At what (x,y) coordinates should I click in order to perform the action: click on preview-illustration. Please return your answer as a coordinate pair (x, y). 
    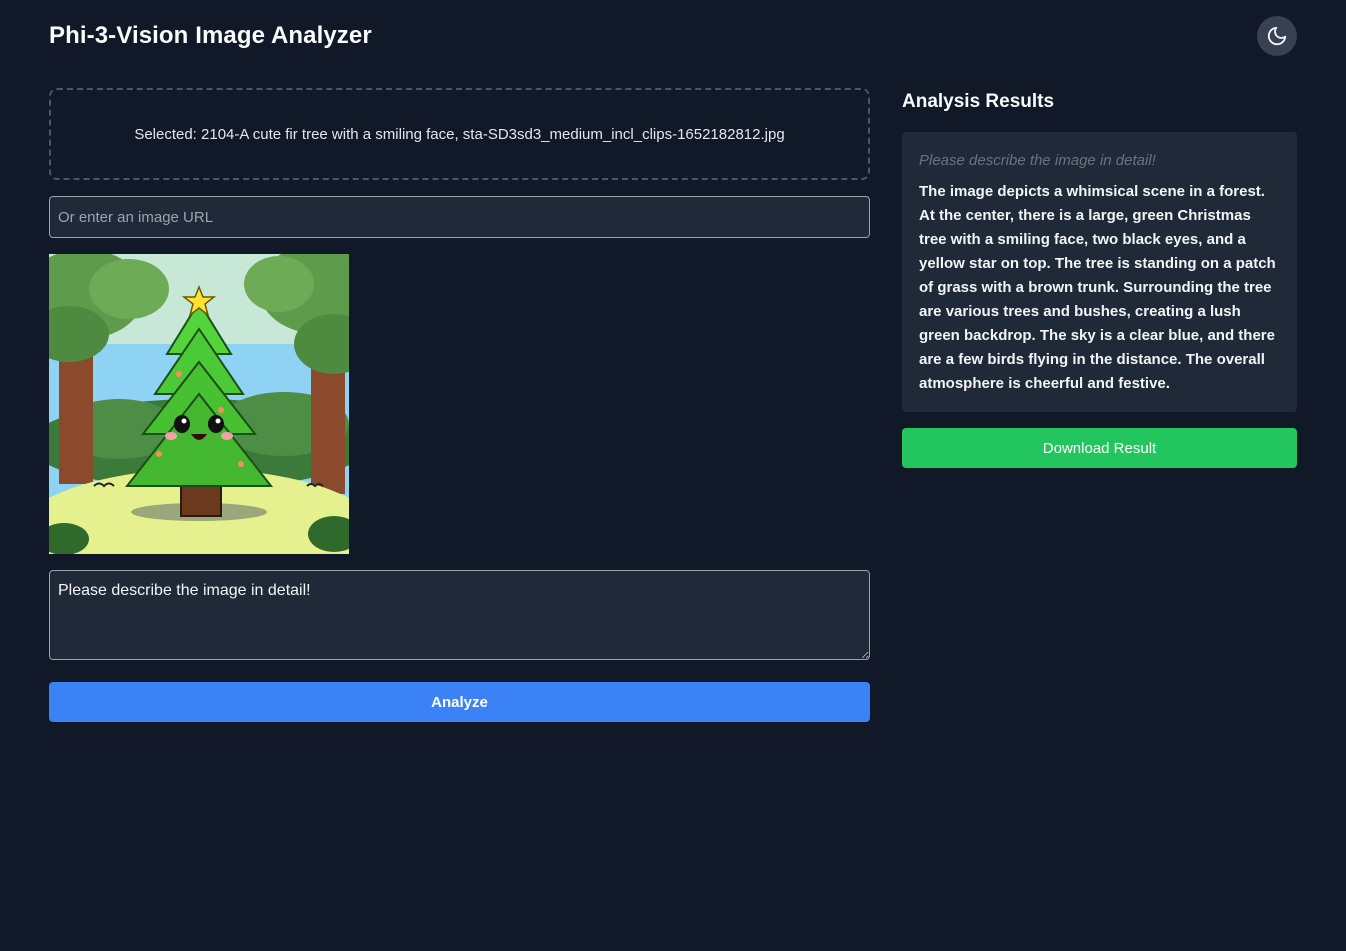
    Looking at the image, I should click on (199, 404).